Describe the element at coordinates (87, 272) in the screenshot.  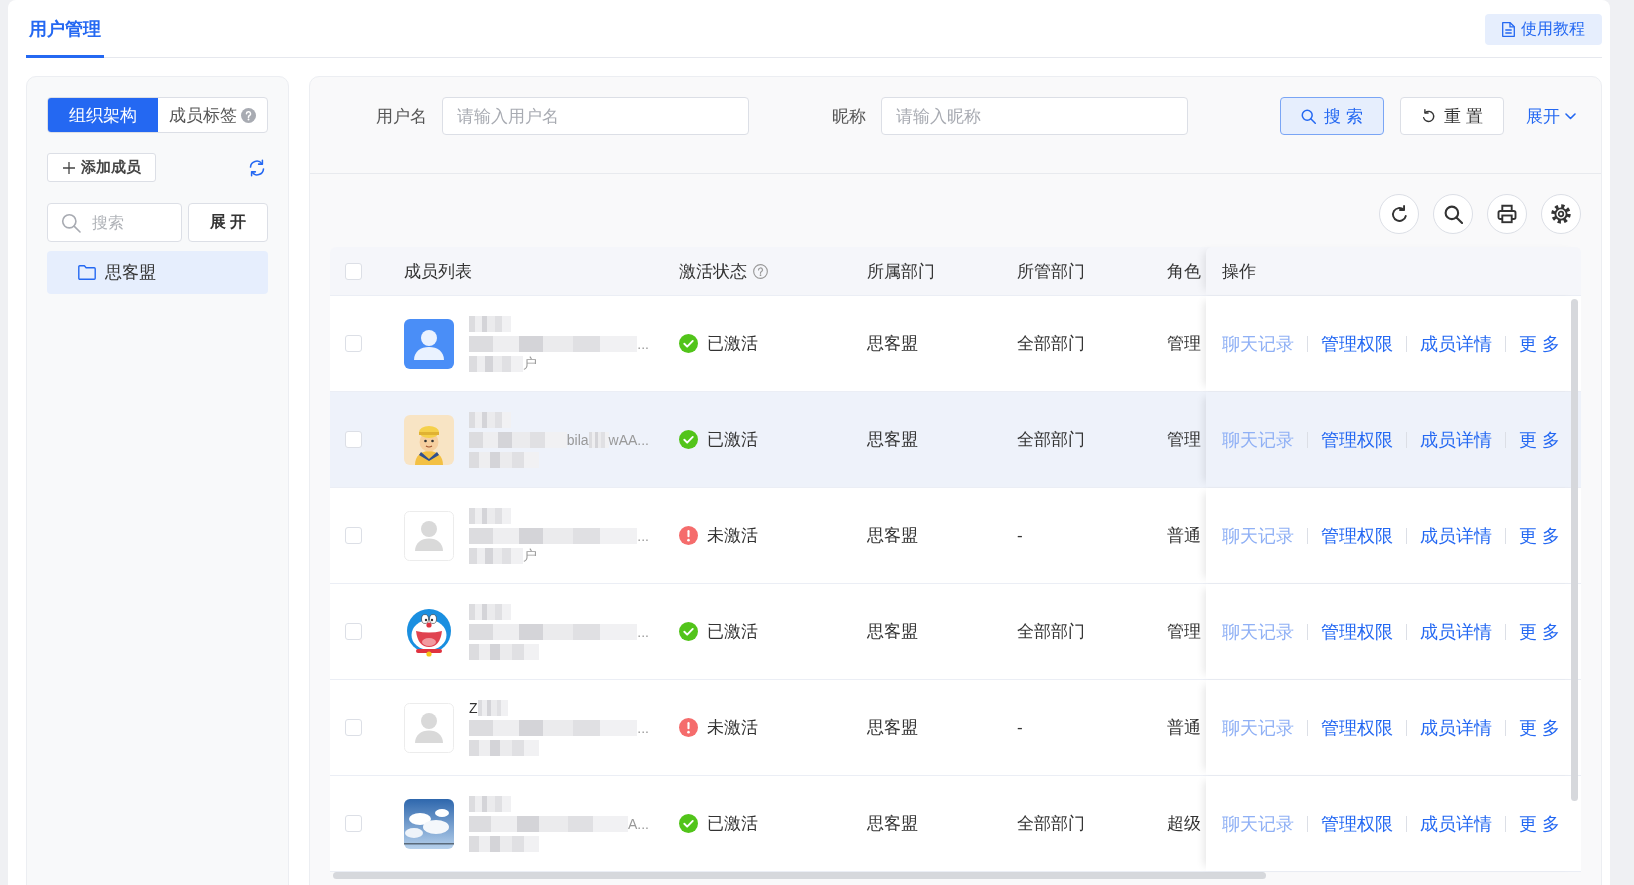
I see `folder-icon` at that location.